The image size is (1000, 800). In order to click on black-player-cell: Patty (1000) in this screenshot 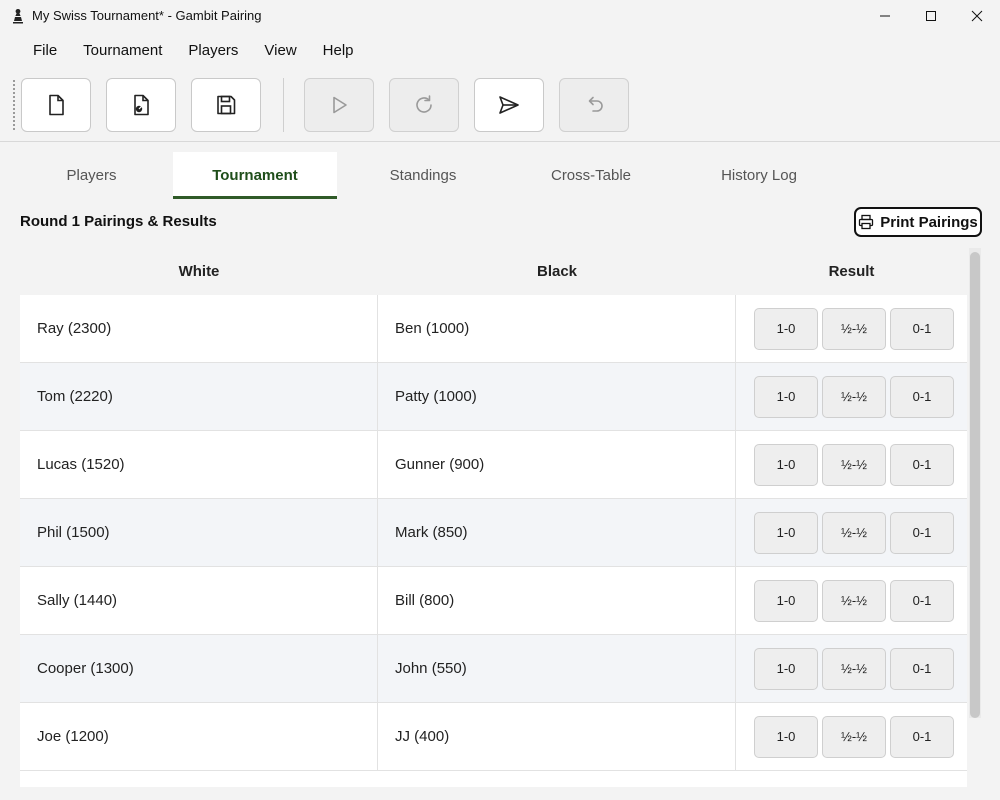, I will do `click(557, 396)`.